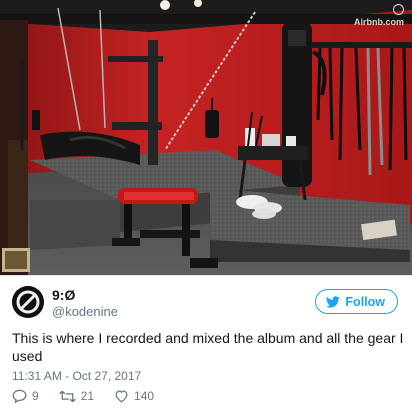 This screenshot has height=413, width=412. What do you see at coordinates (121, 396) in the screenshot?
I see `like-icon` at bounding box center [121, 396].